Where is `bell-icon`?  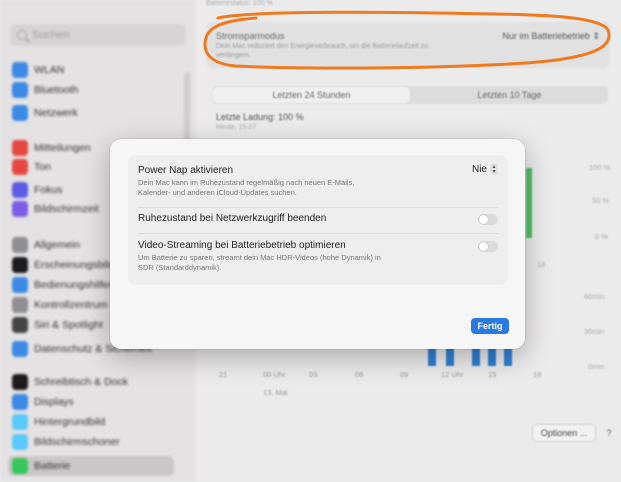
bell-icon is located at coordinates (20, 148).